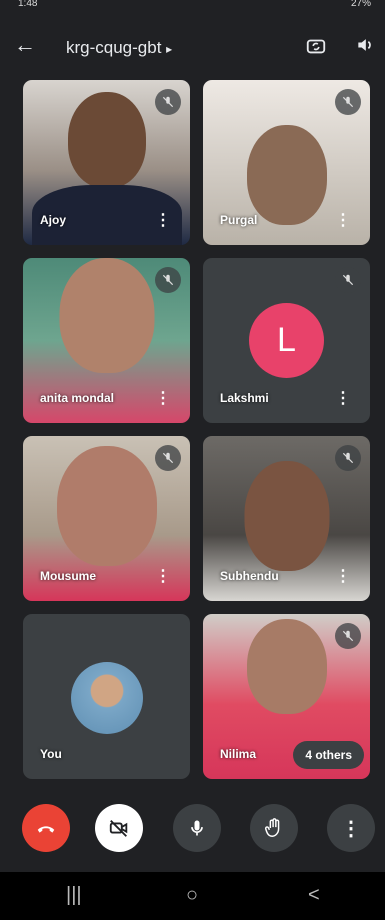 Image resolution: width=385 pixels, height=920 pixels. Describe the element at coordinates (77, 398) in the screenshot. I see `participant-name: anita mondal` at that location.